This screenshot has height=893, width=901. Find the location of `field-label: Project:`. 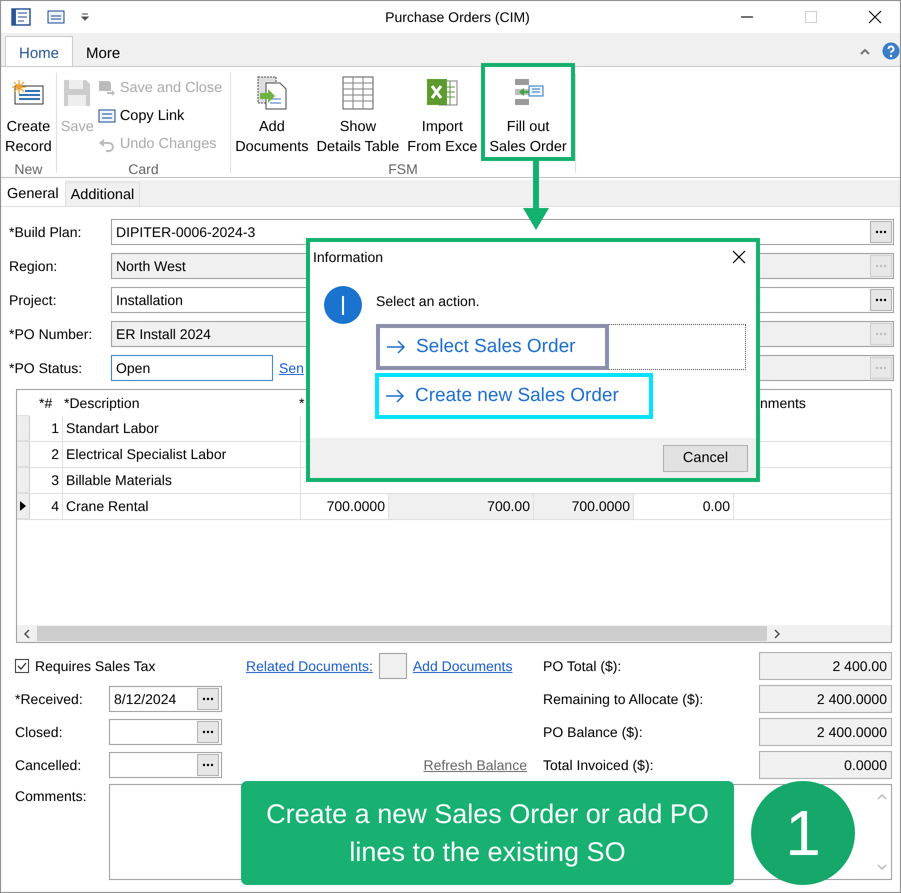

field-label: Project: is located at coordinates (33, 300).